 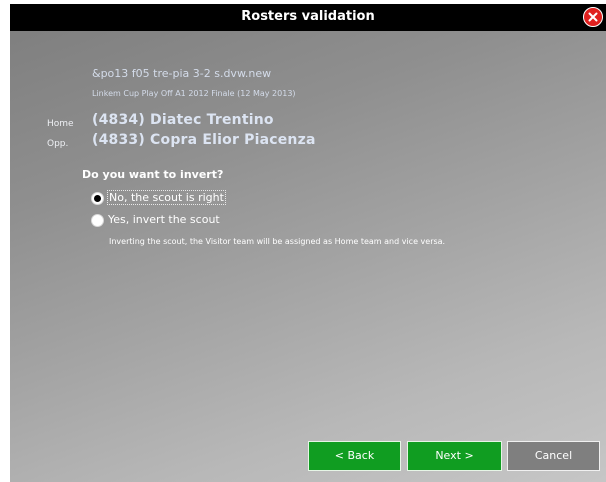 What do you see at coordinates (166, 197) in the screenshot?
I see `radio-no-invert-label: No, the scout is right` at bounding box center [166, 197].